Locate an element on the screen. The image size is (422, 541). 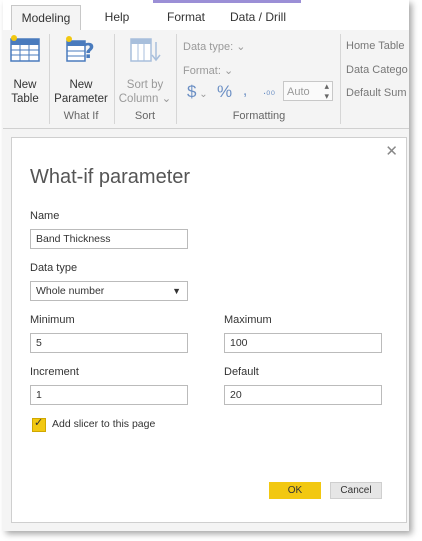
group-label-what-if: What If is located at coordinates (81, 116).